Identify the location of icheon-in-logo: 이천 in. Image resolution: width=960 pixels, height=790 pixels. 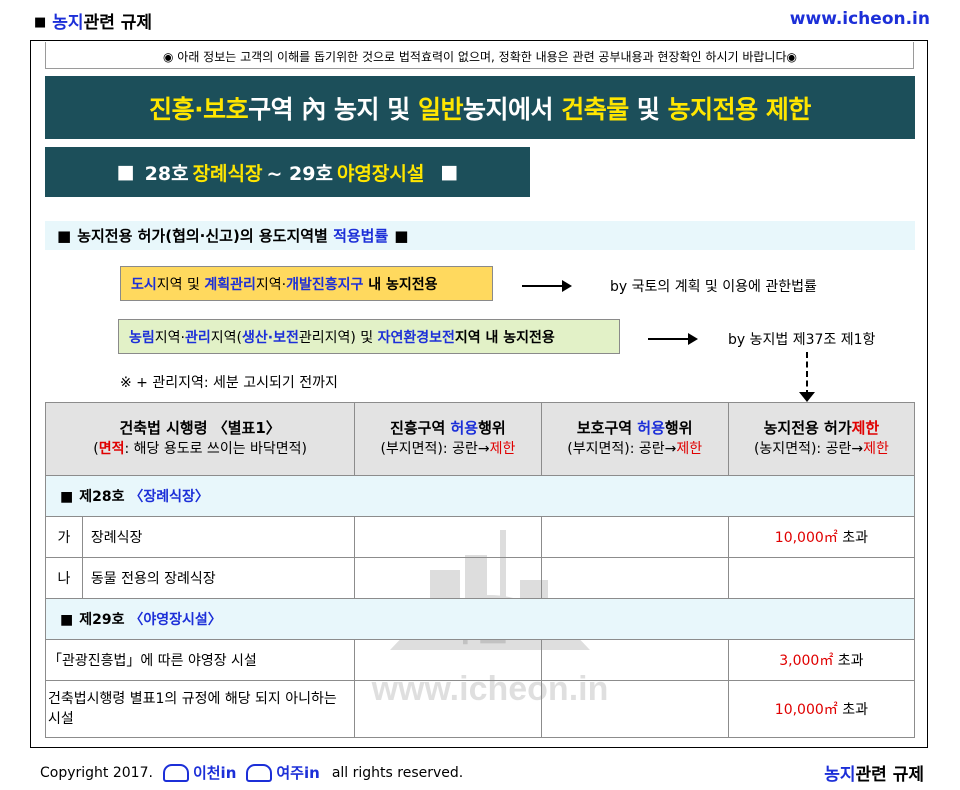
(199, 772).